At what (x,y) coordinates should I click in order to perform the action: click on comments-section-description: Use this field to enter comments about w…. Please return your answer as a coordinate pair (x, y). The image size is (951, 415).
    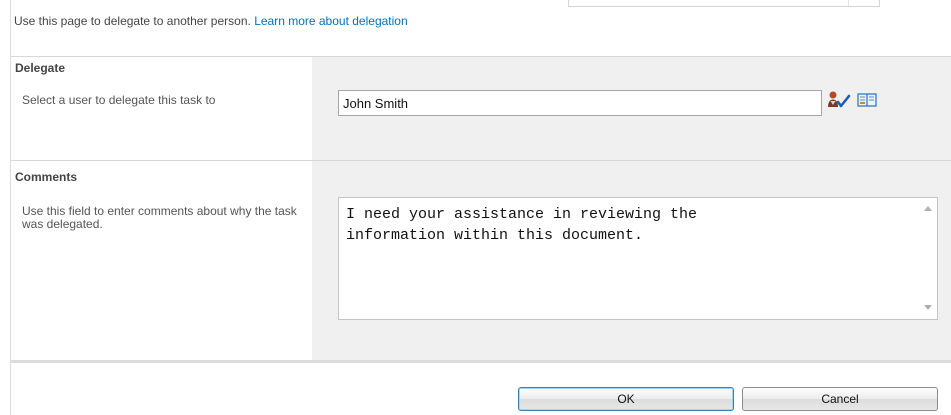
    Looking at the image, I should click on (159, 217).